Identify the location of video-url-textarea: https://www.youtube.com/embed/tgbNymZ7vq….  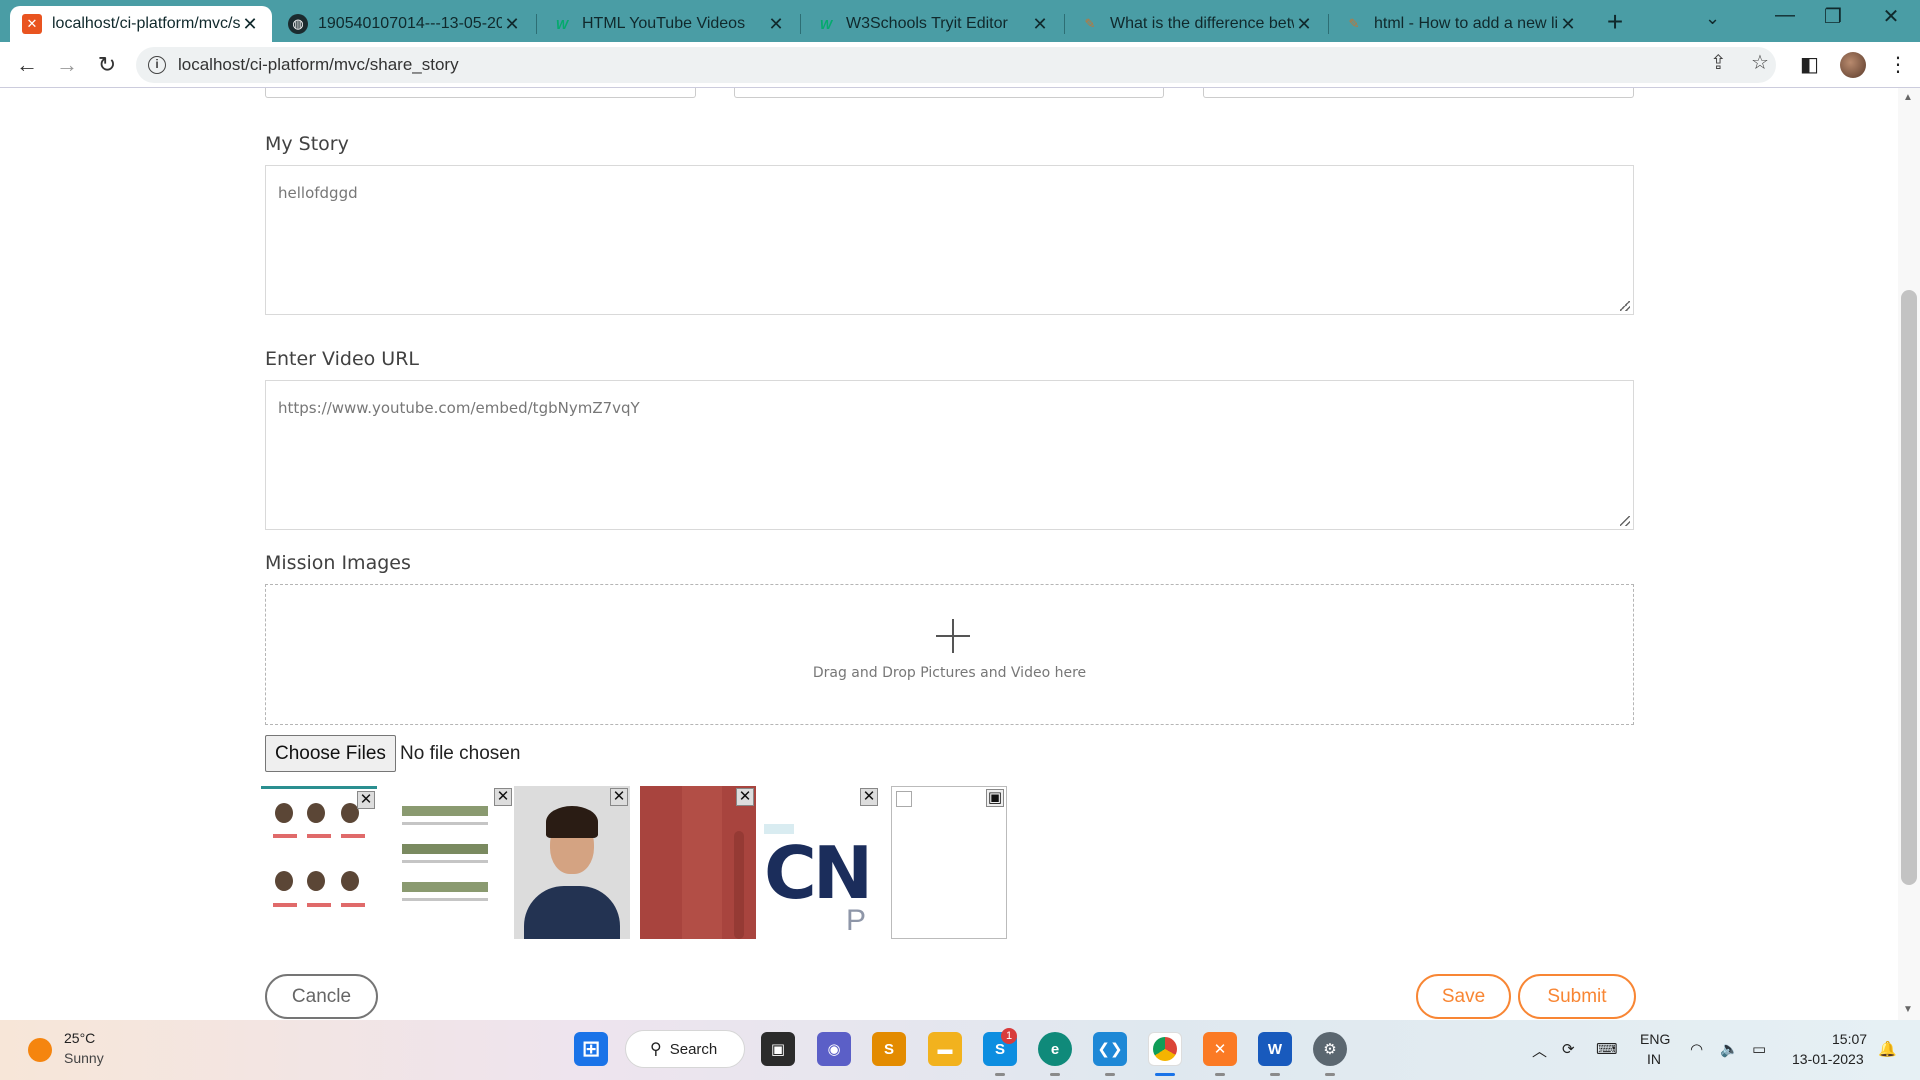
(949, 455).